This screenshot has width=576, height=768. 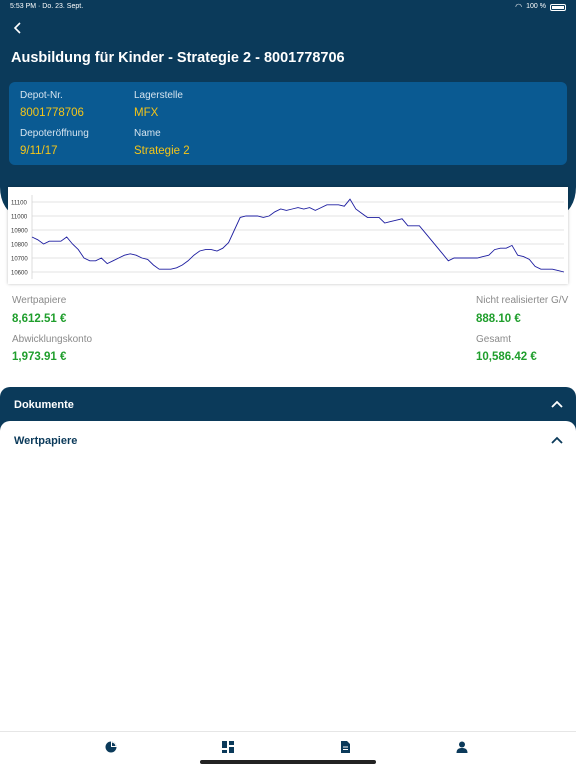 I want to click on pie-chart-icon, so click(x=111, y=747).